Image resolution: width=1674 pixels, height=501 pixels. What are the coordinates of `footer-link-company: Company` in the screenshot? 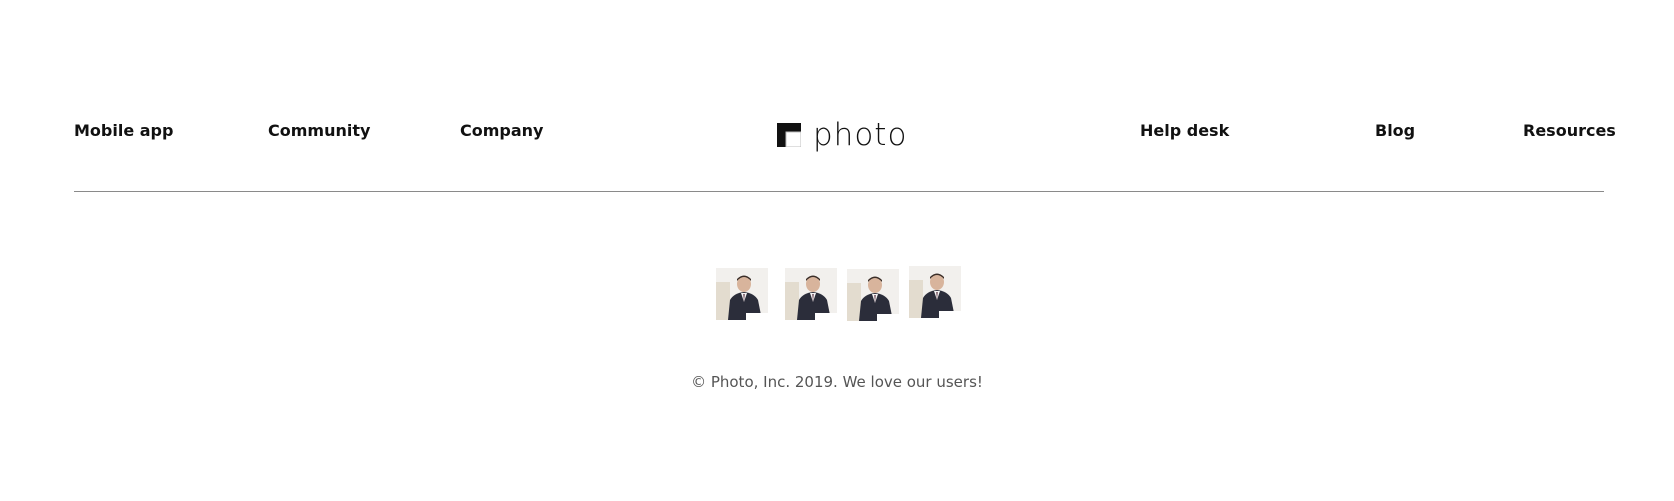 It's located at (501, 131).